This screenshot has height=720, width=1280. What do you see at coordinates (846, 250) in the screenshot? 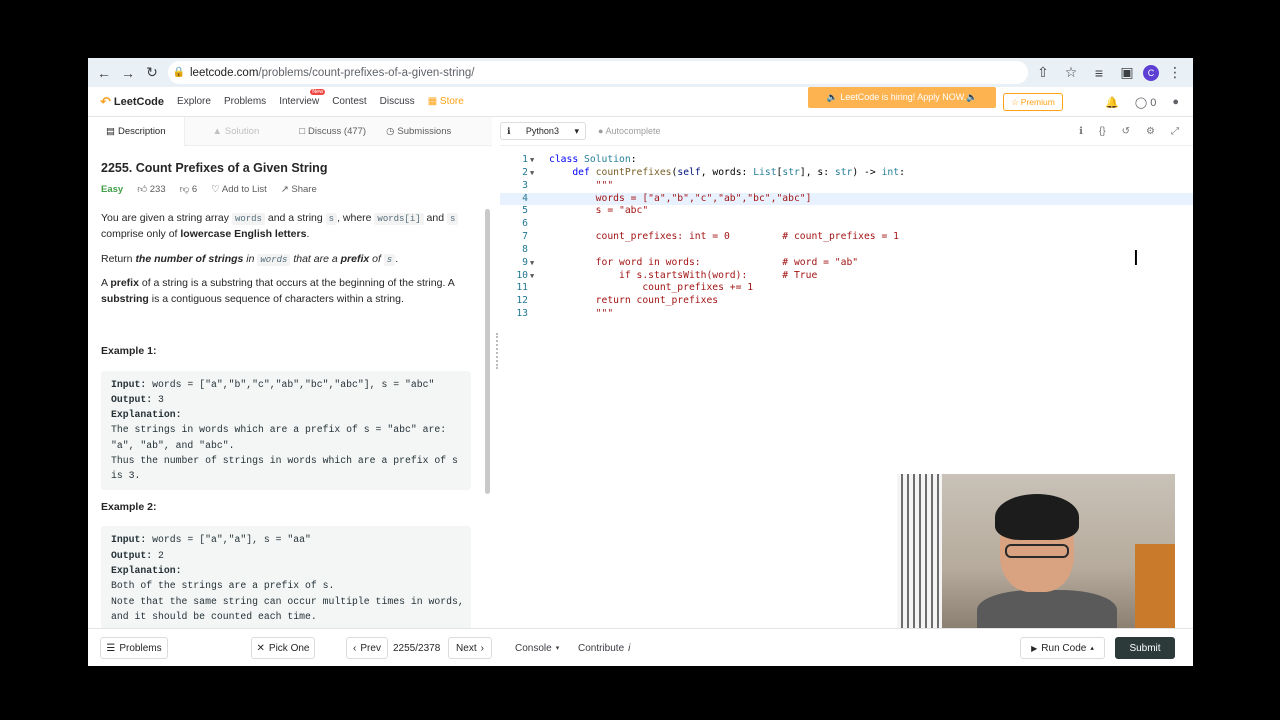
I see `code-line: 8` at bounding box center [846, 250].